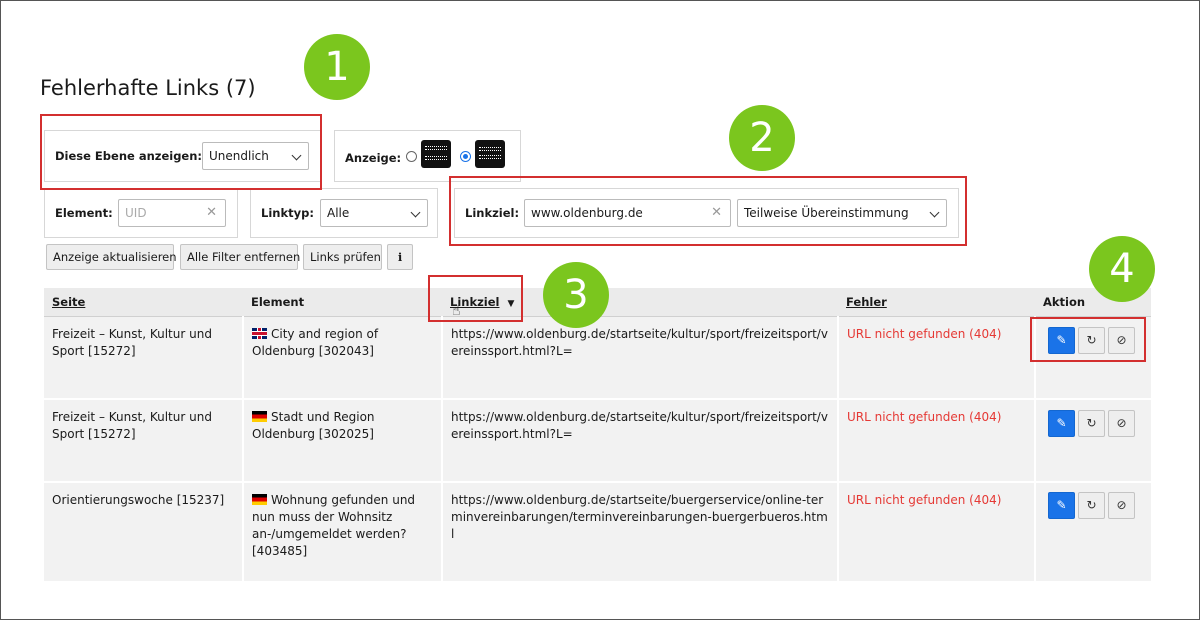 Image resolution: width=1200 pixels, height=620 pixels. I want to click on element-text: City and region of Oldenburg [302043], so click(315, 342).